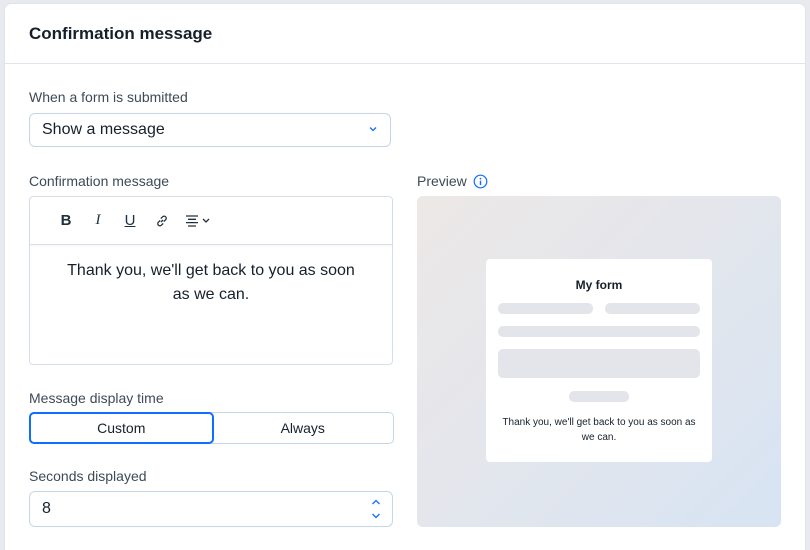  I want to click on placeholder-textarea, so click(599, 363).